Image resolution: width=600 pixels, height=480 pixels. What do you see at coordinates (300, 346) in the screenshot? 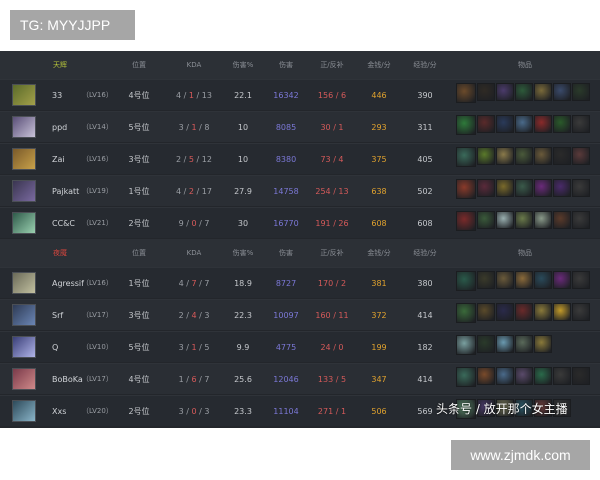
I see `dire-player-row: Q （LV10） 5号位 3 / 1 / 5 9.9 4775 24 / 0 199 182` at bounding box center [300, 346].